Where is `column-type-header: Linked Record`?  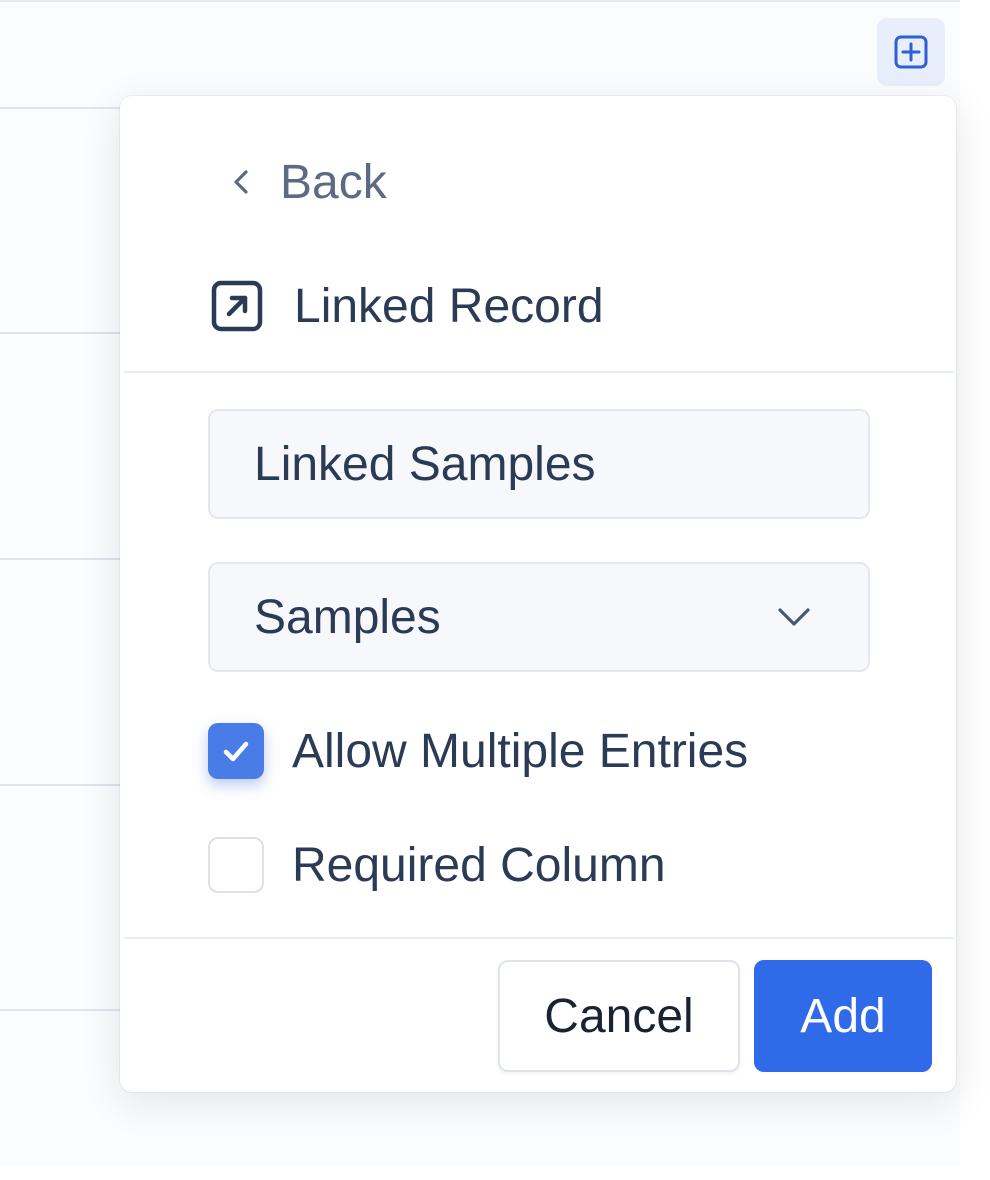 column-type-header: Linked Record is located at coordinates (407, 306).